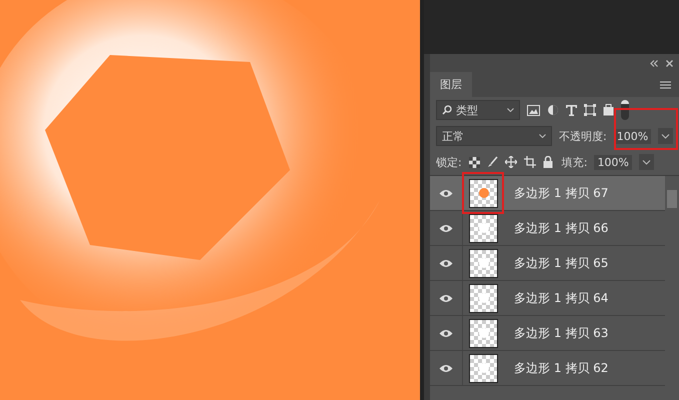 The height and width of the screenshot is (400, 679). What do you see at coordinates (474, 162) in the screenshot?
I see `checkerboard-icon` at bounding box center [474, 162].